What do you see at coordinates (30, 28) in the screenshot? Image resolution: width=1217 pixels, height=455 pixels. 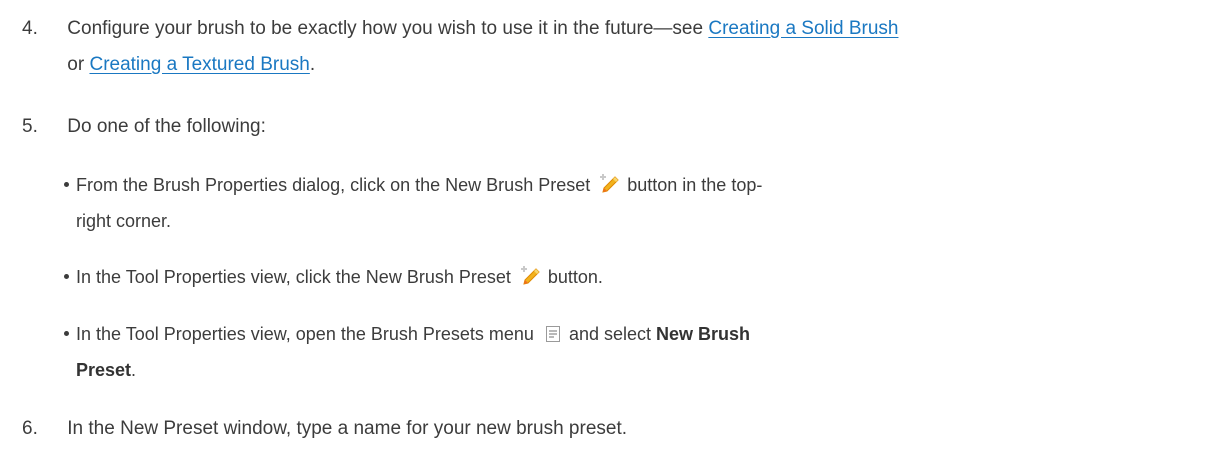 I see `step-number: 4.` at bounding box center [30, 28].